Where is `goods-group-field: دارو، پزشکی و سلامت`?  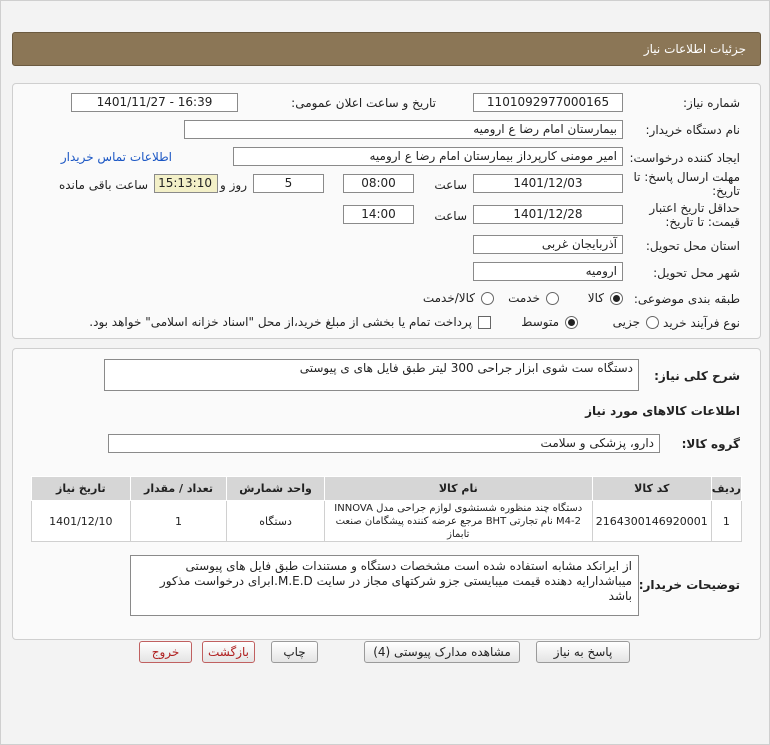
goods-group-field: دارو، پزشکی و سلامت is located at coordinates (384, 443).